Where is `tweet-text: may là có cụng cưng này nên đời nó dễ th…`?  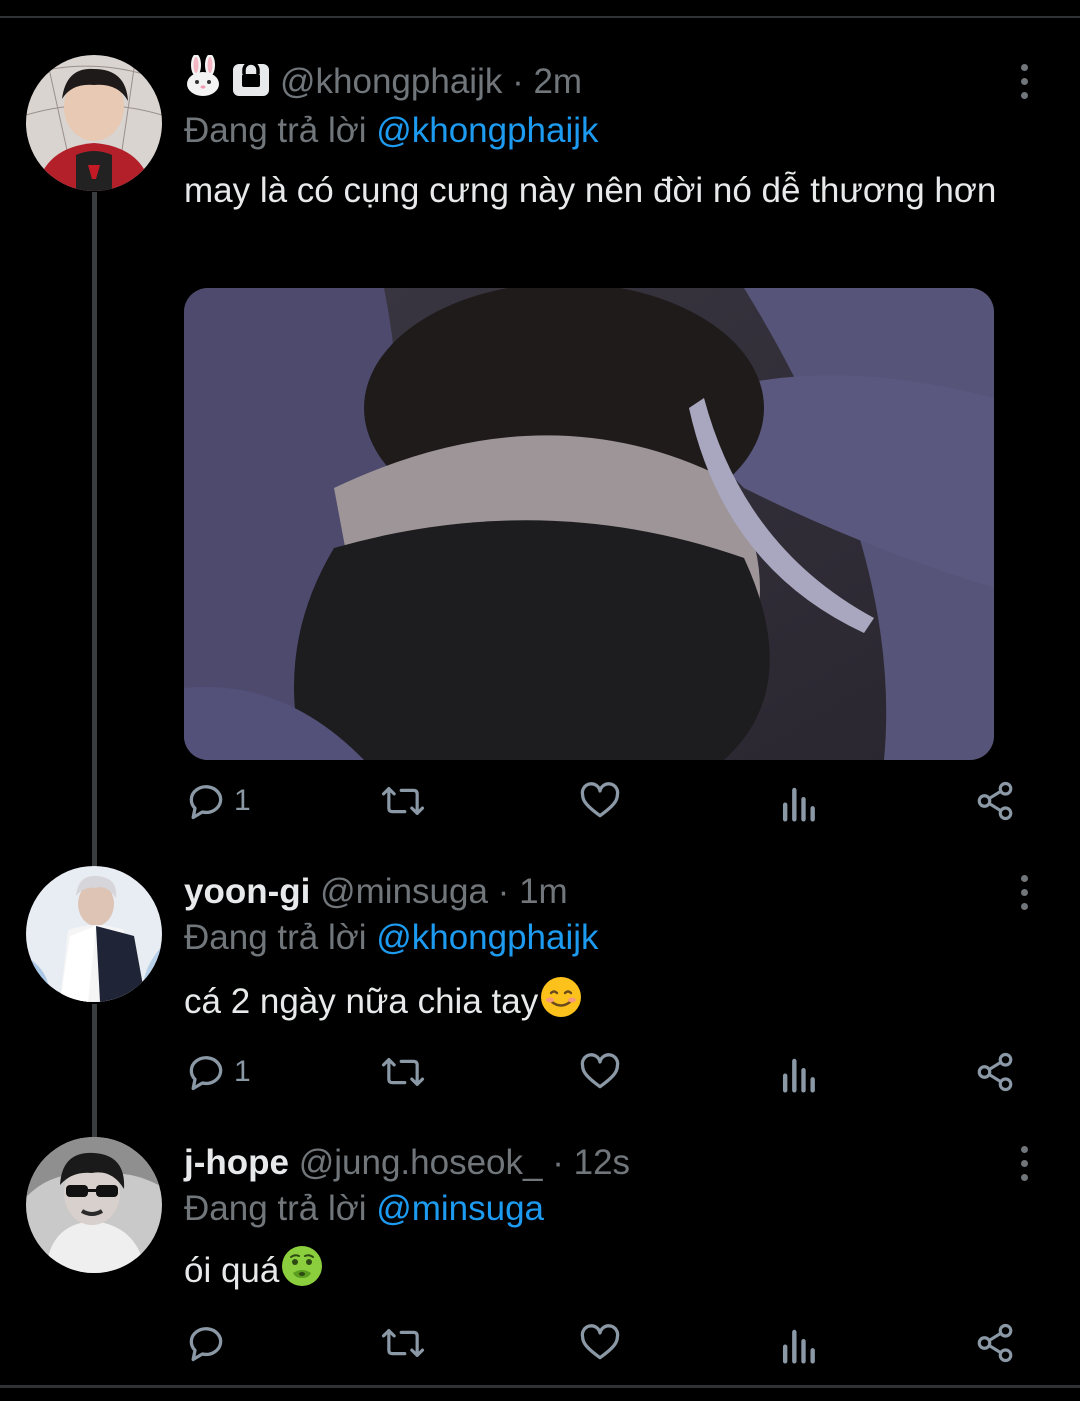
tweet-text: may là có cụng cưng này nên đời nó dễ th… is located at coordinates (590, 190).